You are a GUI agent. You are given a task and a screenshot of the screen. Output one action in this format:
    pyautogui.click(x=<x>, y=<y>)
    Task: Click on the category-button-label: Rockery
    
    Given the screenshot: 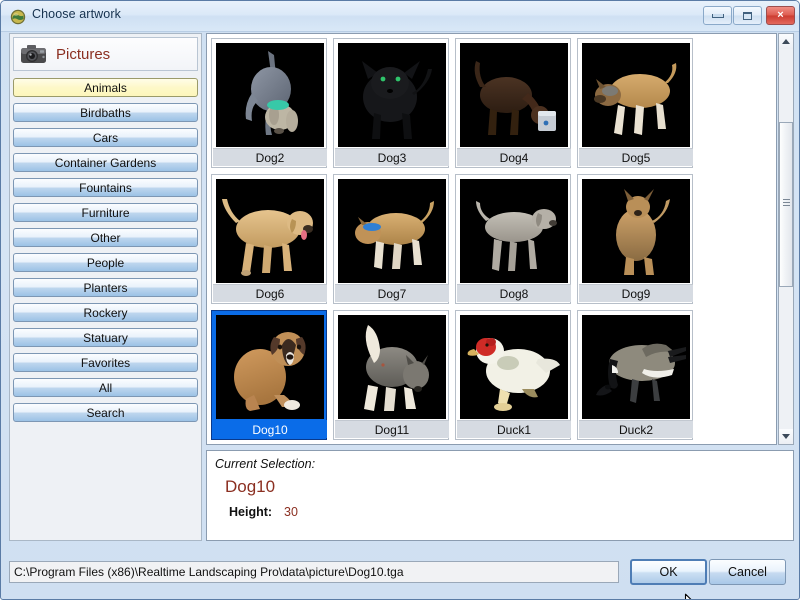 What is the action you would take?
    pyautogui.click(x=105, y=312)
    